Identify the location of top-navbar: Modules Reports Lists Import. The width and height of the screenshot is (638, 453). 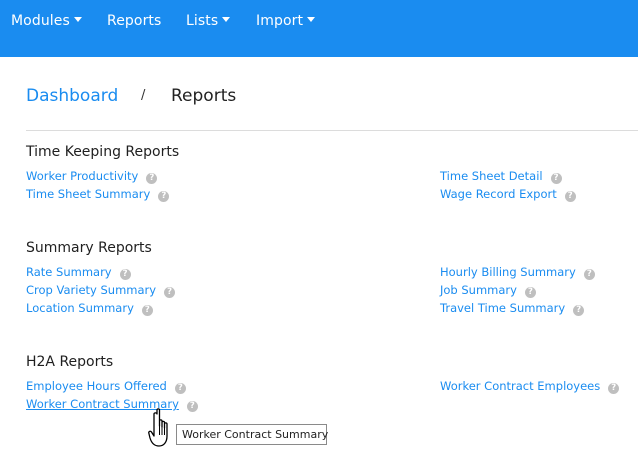
(319, 28).